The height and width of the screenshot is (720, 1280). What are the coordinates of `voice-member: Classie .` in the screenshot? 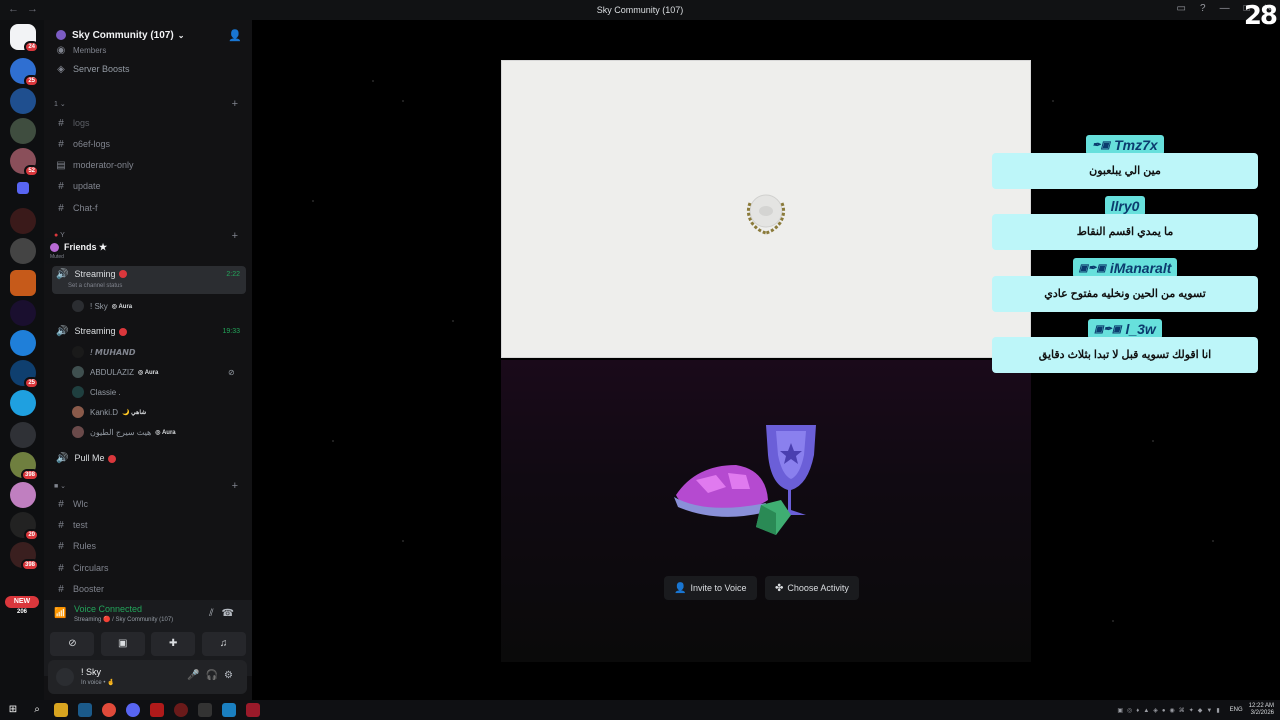 It's located at (96, 392).